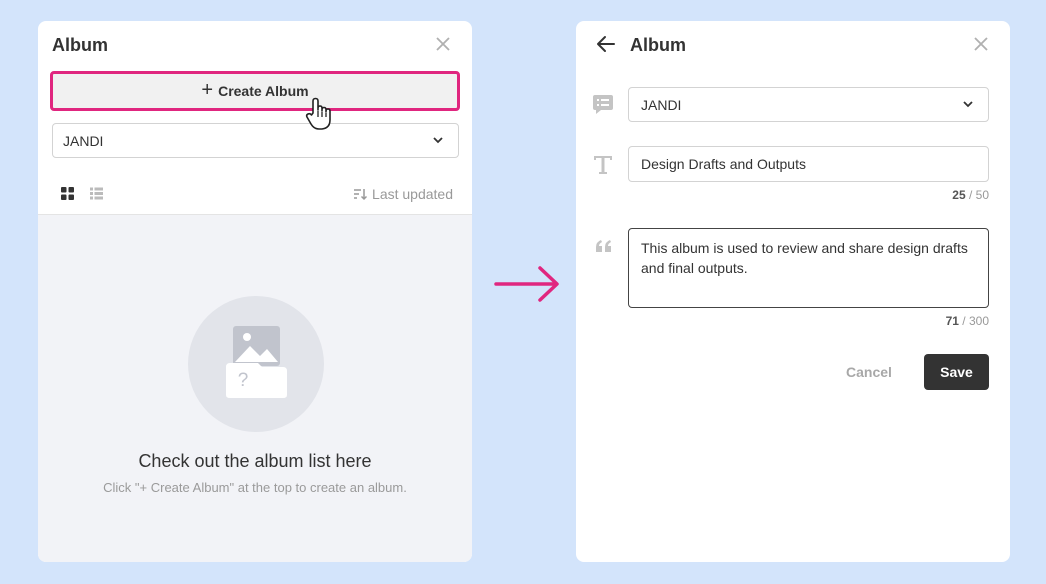  What do you see at coordinates (603, 165) in the screenshot?
I see `text-title-icon` at bounding box center [603, 165].